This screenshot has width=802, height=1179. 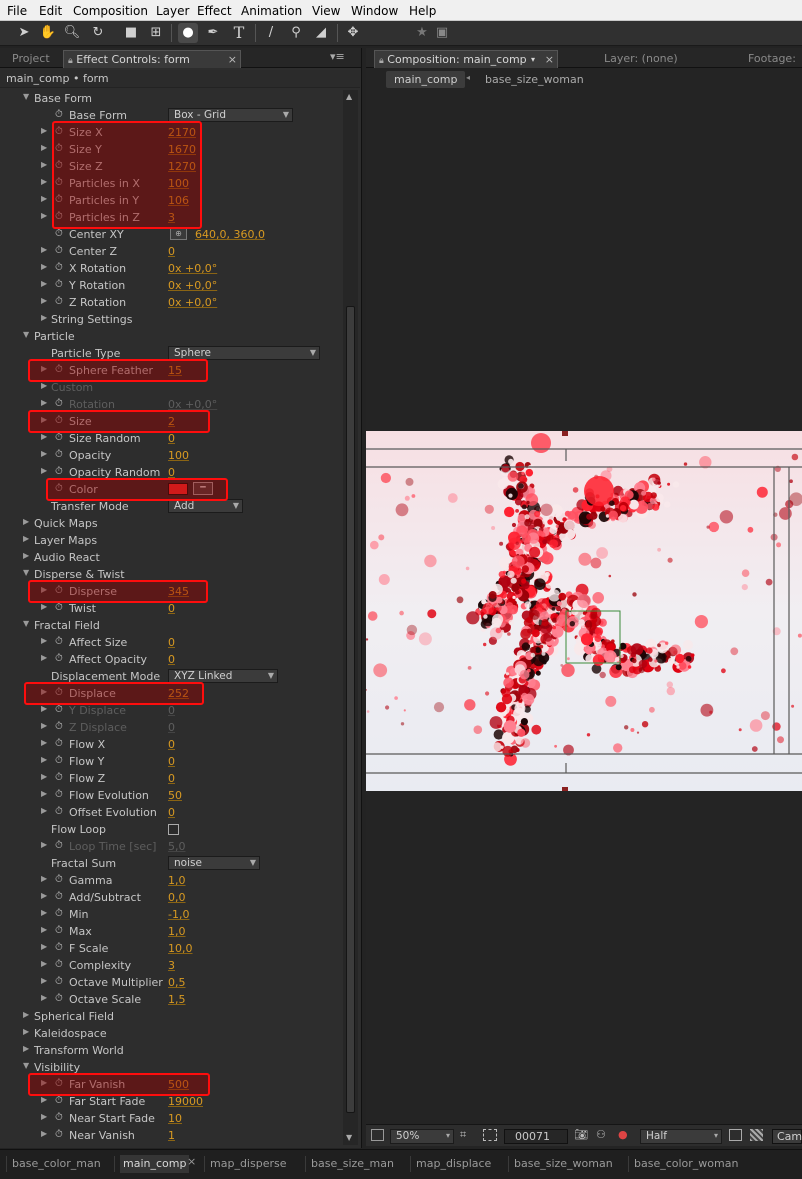 What do you see at coordinates (185, 1101) in the screenshot?
I see `property-value: 19000` at bounding box center [185, 1101].